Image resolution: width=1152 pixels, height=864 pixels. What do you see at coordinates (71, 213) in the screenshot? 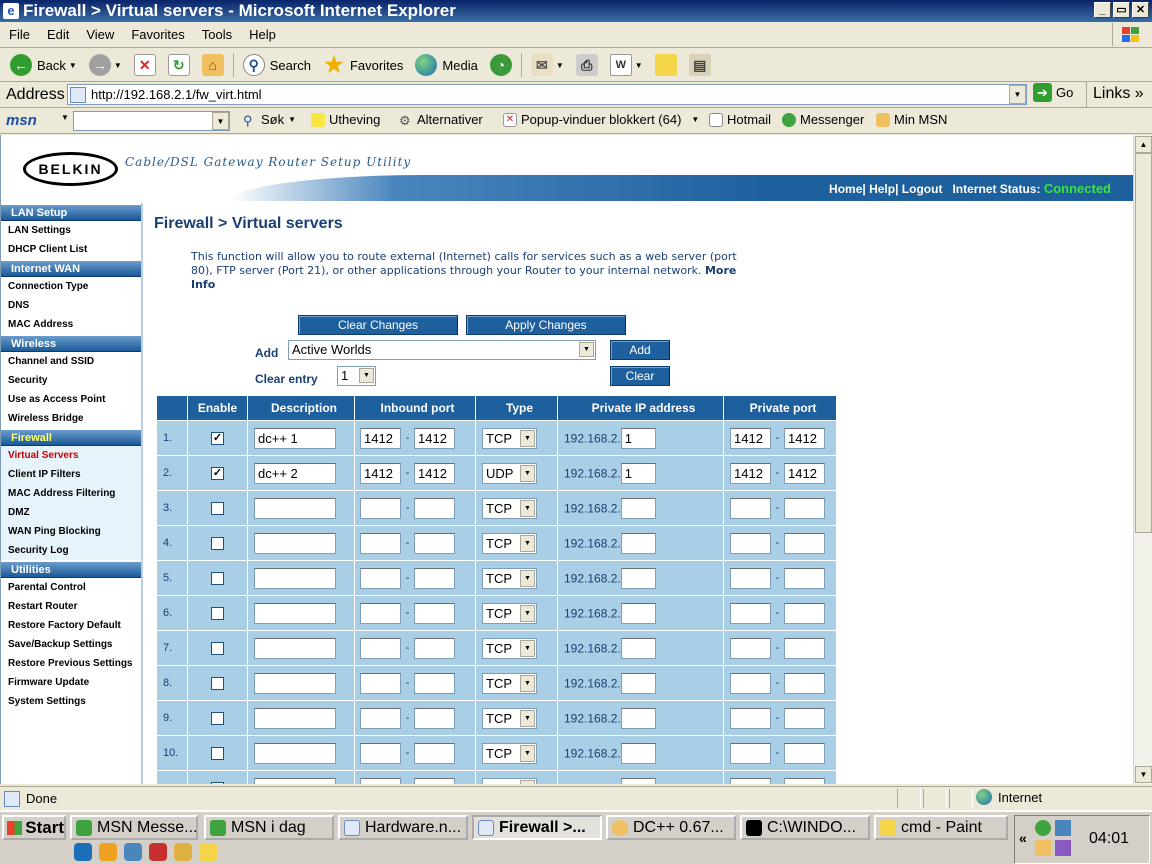
I see `sidebar-heading-lan-setup: LAN Setup` at bounding box center [71, 213].